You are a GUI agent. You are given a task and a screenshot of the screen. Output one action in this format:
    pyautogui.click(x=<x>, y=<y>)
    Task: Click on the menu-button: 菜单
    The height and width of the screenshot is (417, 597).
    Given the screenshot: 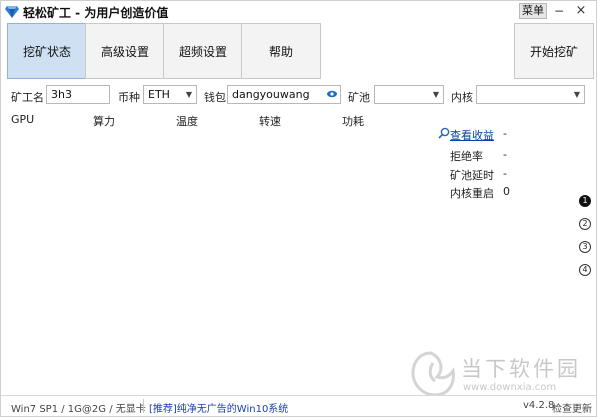 What is the action you would take?
    pyautogui.click(x=533, y=11)
    